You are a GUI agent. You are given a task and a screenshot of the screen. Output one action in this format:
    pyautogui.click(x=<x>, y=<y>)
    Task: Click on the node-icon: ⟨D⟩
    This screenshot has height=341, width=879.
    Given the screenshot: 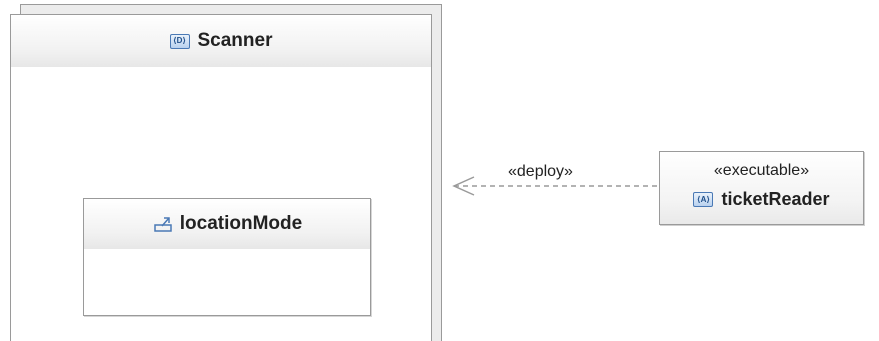 What is the action you would take?
    pyautogui.click(x=179, y=41)
    